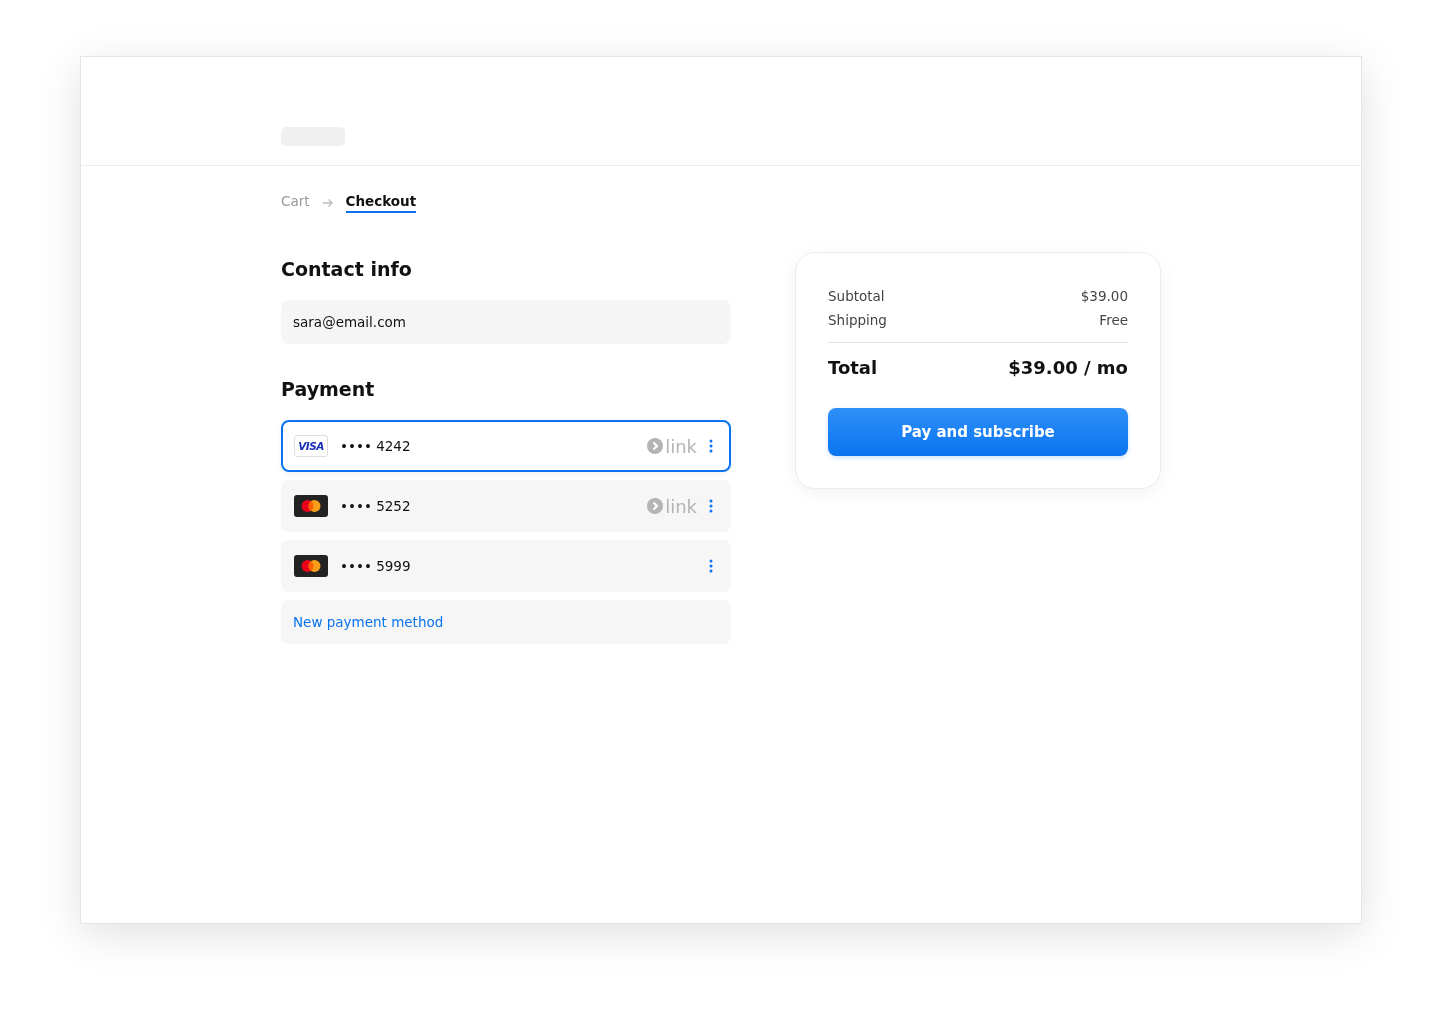 The image size is (1442, 1029). Describe the element at coordinates (856, 296) in the screenshot. I see `summary-label: Subtotal` at that location.